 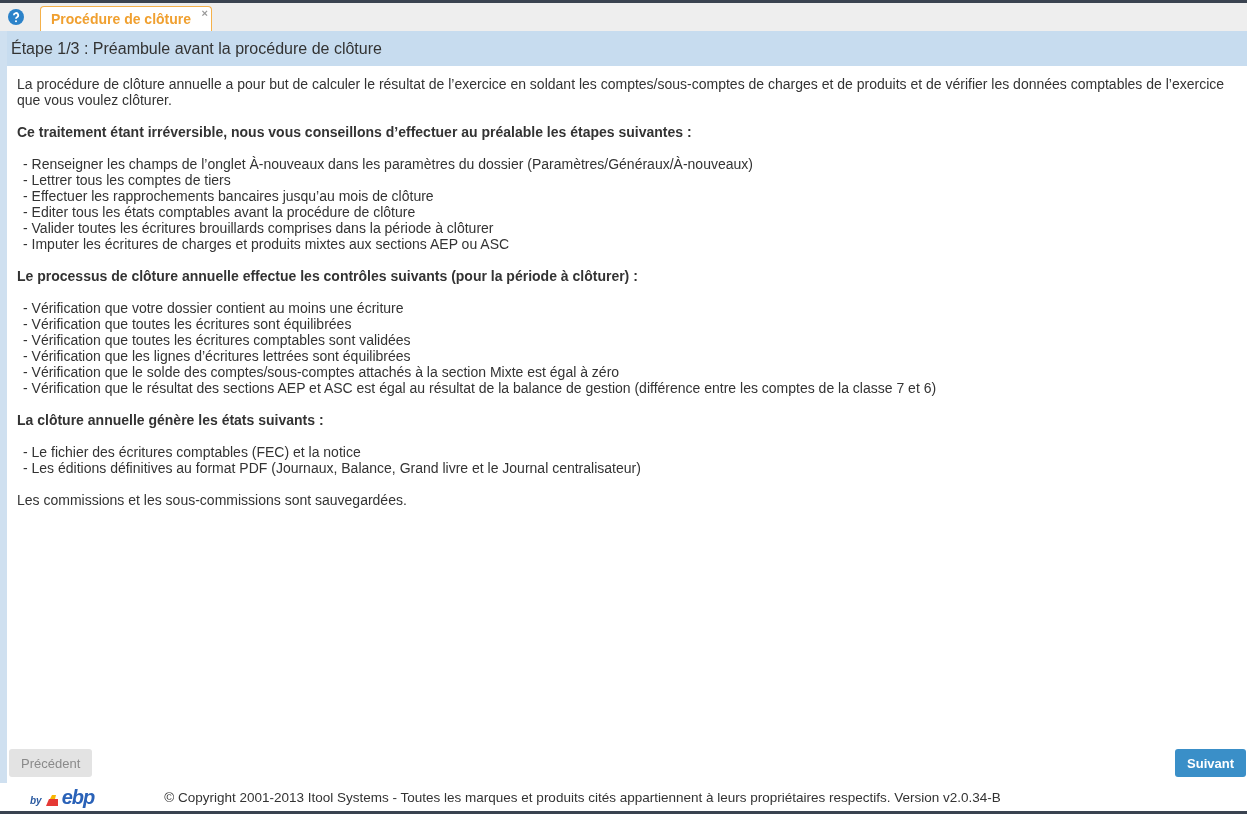 What do you see at coordinates (16, 17) in the screenshot?
I see `help-icon` at bounding box center [16, 17].